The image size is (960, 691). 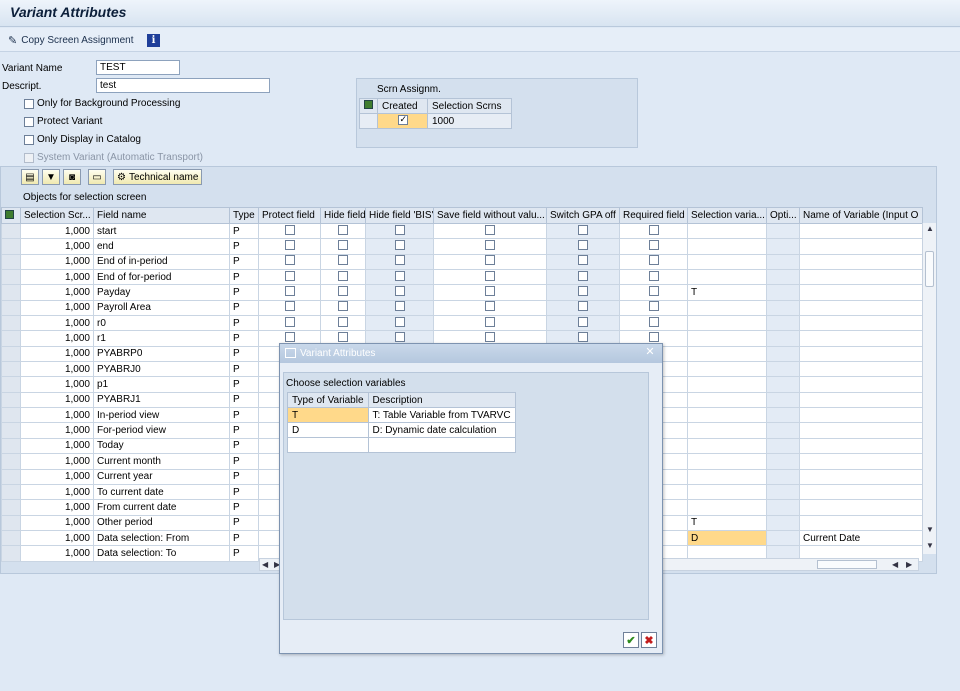 What do you see at coordinates (909, 564) in the screenshot?
I see `scroll-right-icon: ▶` at bounding box center [909, 564].